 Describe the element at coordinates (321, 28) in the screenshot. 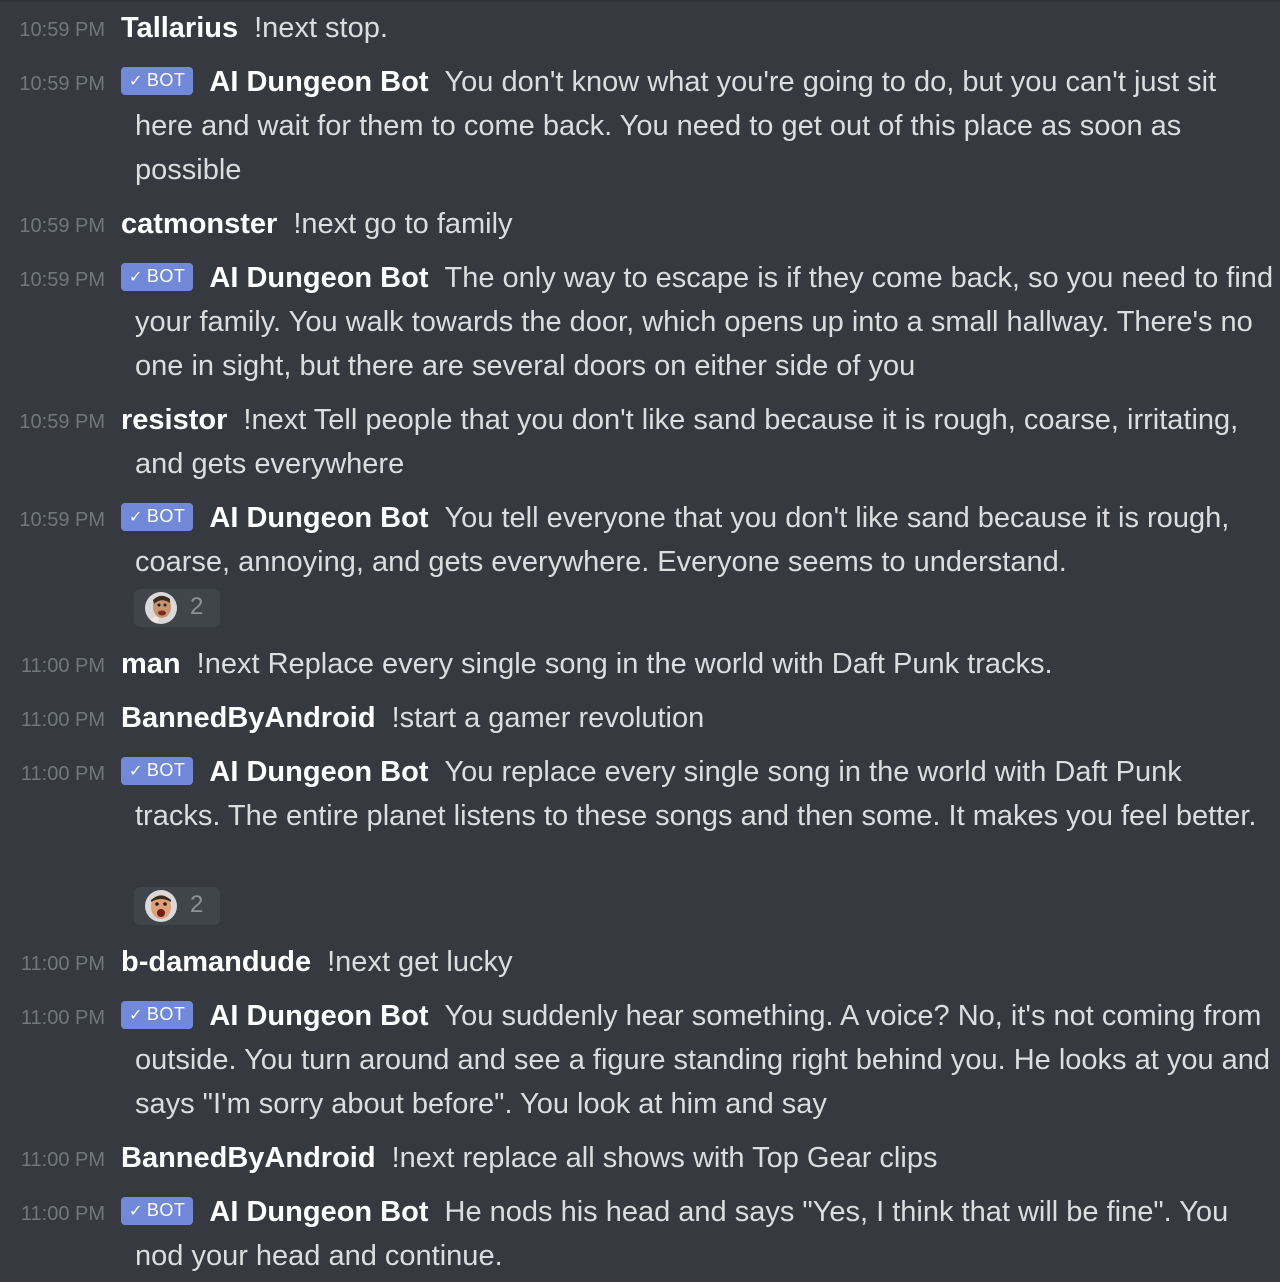

I see `message-text: !next stop.` at that location.